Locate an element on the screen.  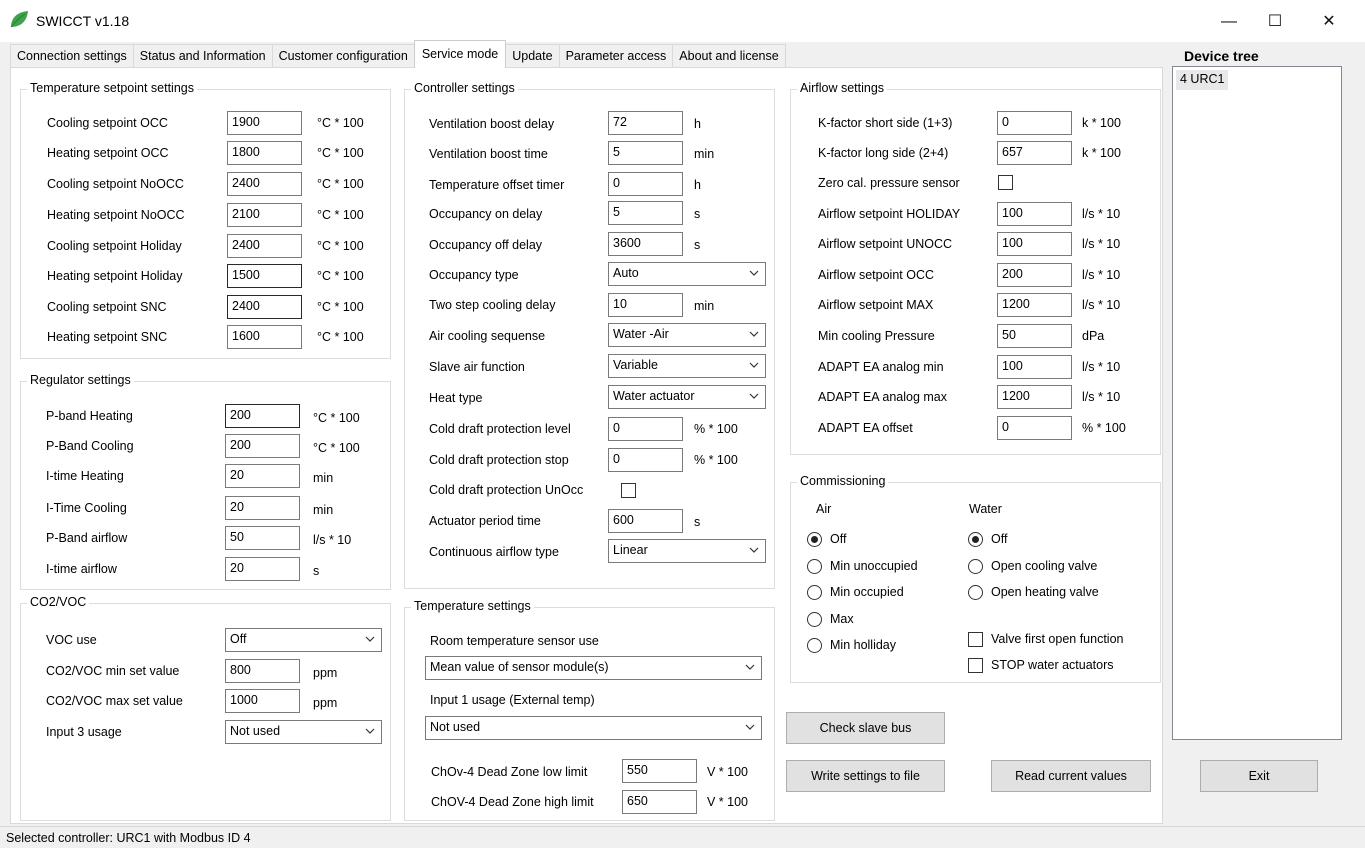
occupancy-type-select: Auto is located at coordinates (687, 274).